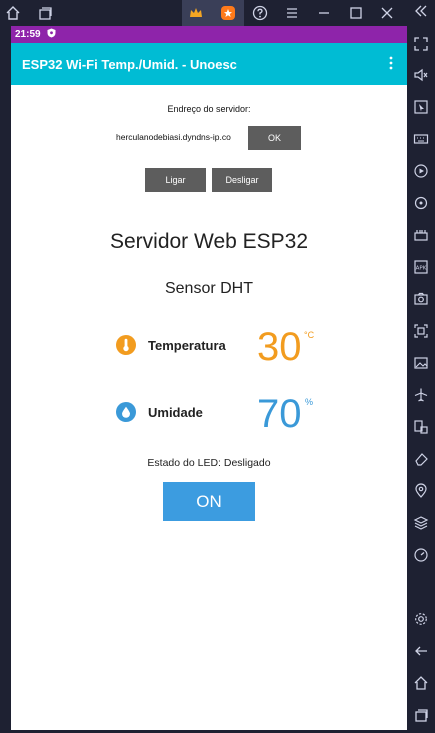 The image size is (435, 733). I want to click on android-home-icon, so click(421, 683).